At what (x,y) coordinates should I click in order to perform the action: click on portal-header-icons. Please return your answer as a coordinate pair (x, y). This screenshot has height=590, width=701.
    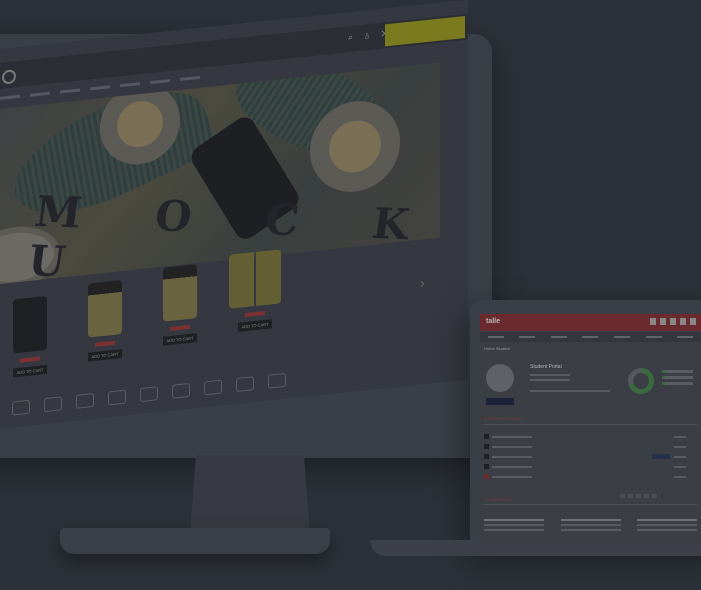
    Looking at the image, I should click on (673, 321).